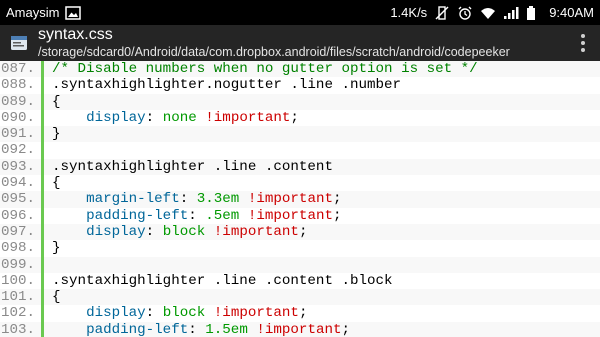  I want to click on alarm-icon, so click(465, 13).